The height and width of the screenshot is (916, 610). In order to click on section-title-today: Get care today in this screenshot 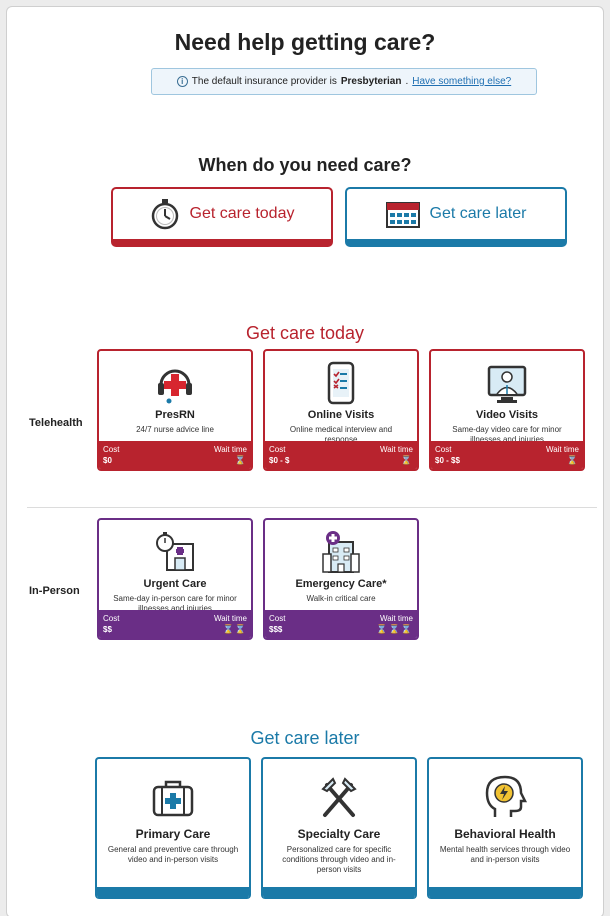, I will do `click(305, 333)`.